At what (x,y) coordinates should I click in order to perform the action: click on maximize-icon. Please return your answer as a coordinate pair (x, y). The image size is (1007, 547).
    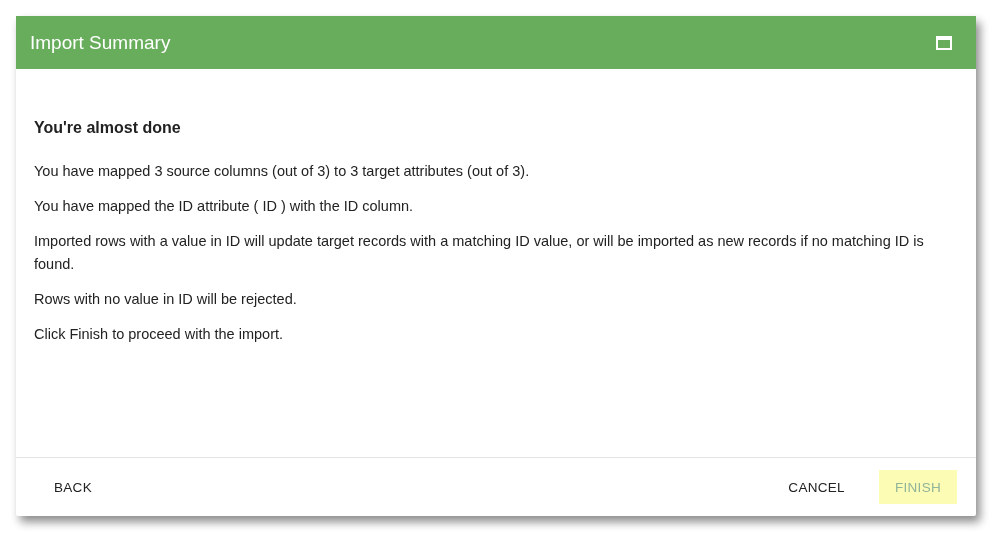
    Looking at the image, I should click on (944, 42).